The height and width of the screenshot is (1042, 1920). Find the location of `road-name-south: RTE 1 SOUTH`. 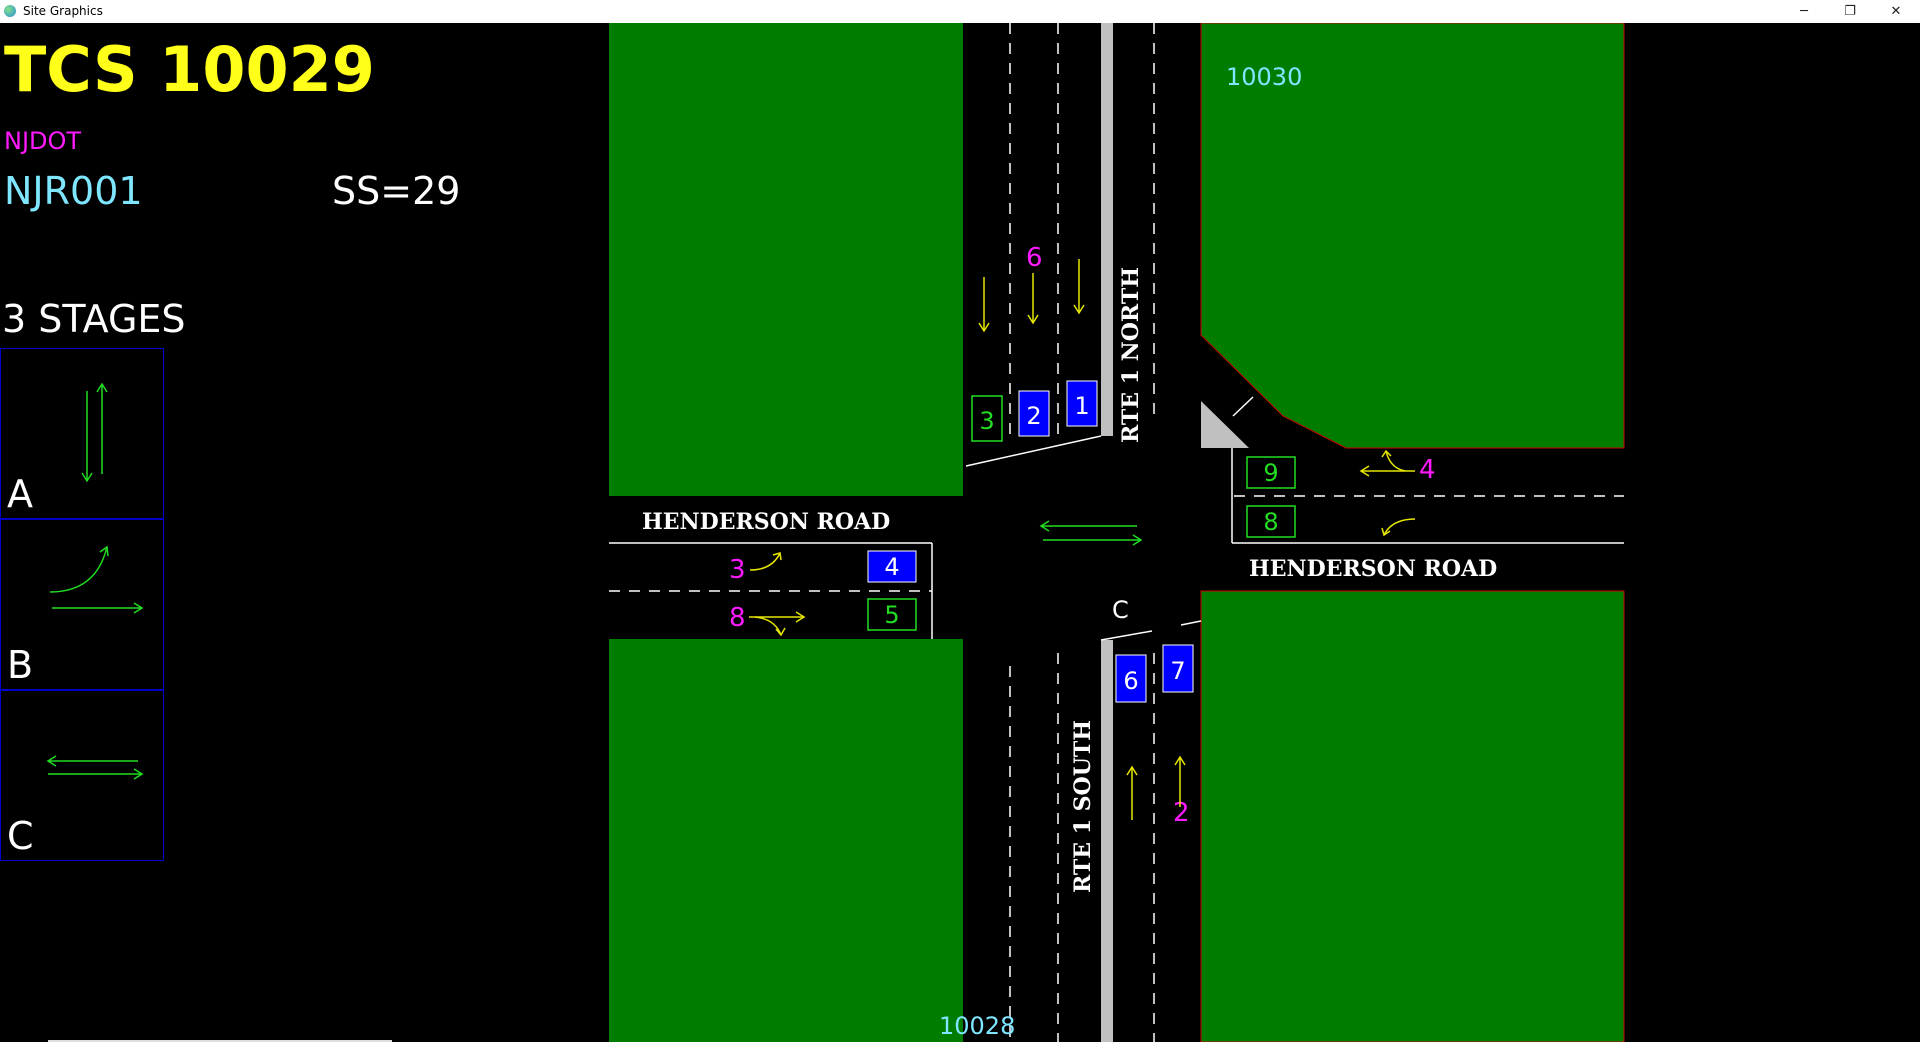

road-name-south: RTE 1 SOUTH is located at coordinates (1083, 806).